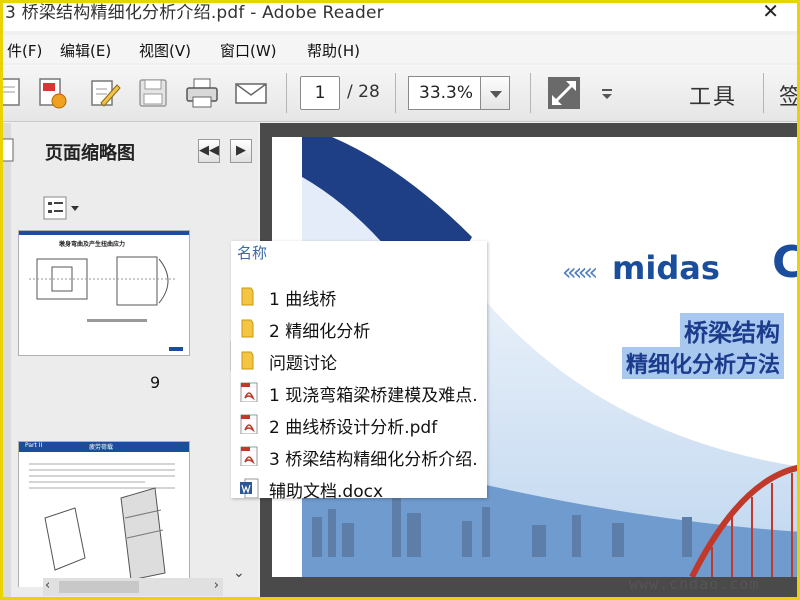 The width and height of the screenshot is (800, 600). What do you see at coordinates (444, 93) in the screenshot?
I see `zoom-input: 33.3%` at bounding box center [444, 93].